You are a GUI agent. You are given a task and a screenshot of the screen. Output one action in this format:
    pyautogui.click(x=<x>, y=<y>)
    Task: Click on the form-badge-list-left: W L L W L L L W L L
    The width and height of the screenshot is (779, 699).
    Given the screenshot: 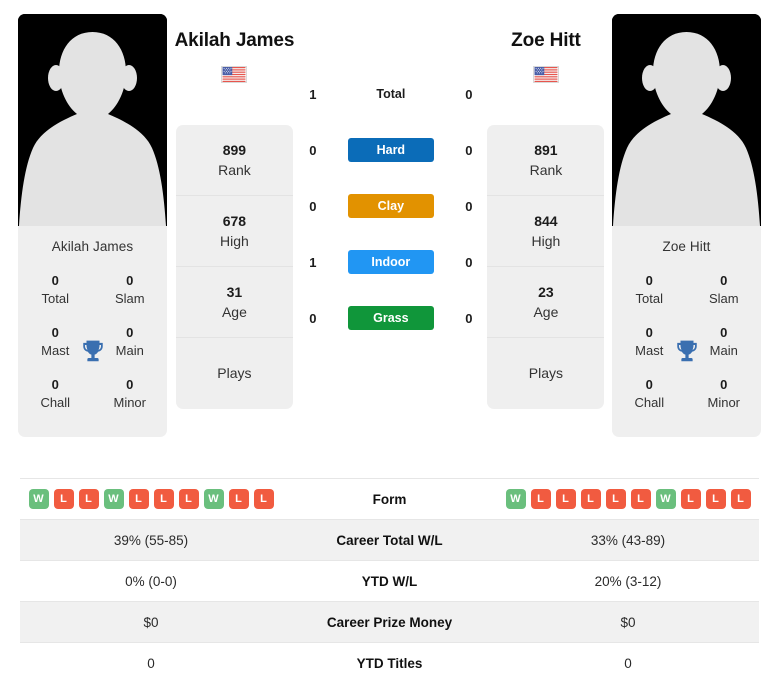 What is the action you would take?
    pyautogui.click(x=151, y=499)
    